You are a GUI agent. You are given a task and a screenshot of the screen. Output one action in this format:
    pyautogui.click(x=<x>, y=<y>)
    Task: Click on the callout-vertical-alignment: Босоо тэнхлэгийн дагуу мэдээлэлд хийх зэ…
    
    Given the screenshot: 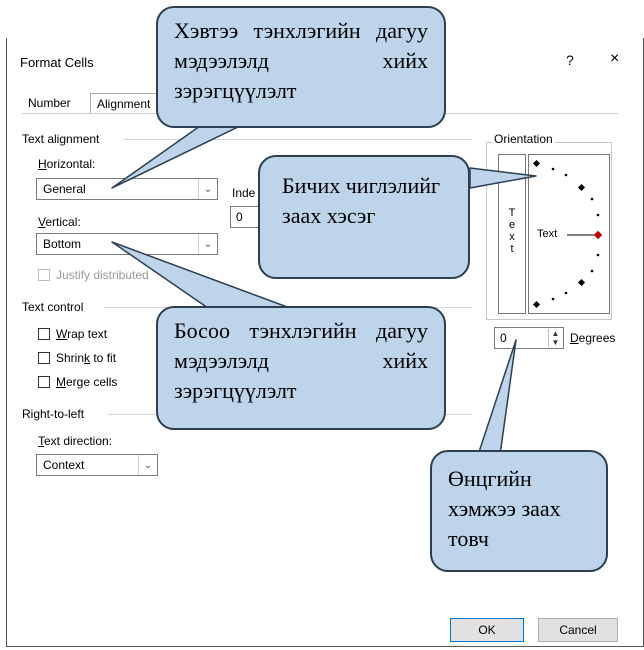 What is the action you would take?
    pyautogui.click(x=301, y=368)
    